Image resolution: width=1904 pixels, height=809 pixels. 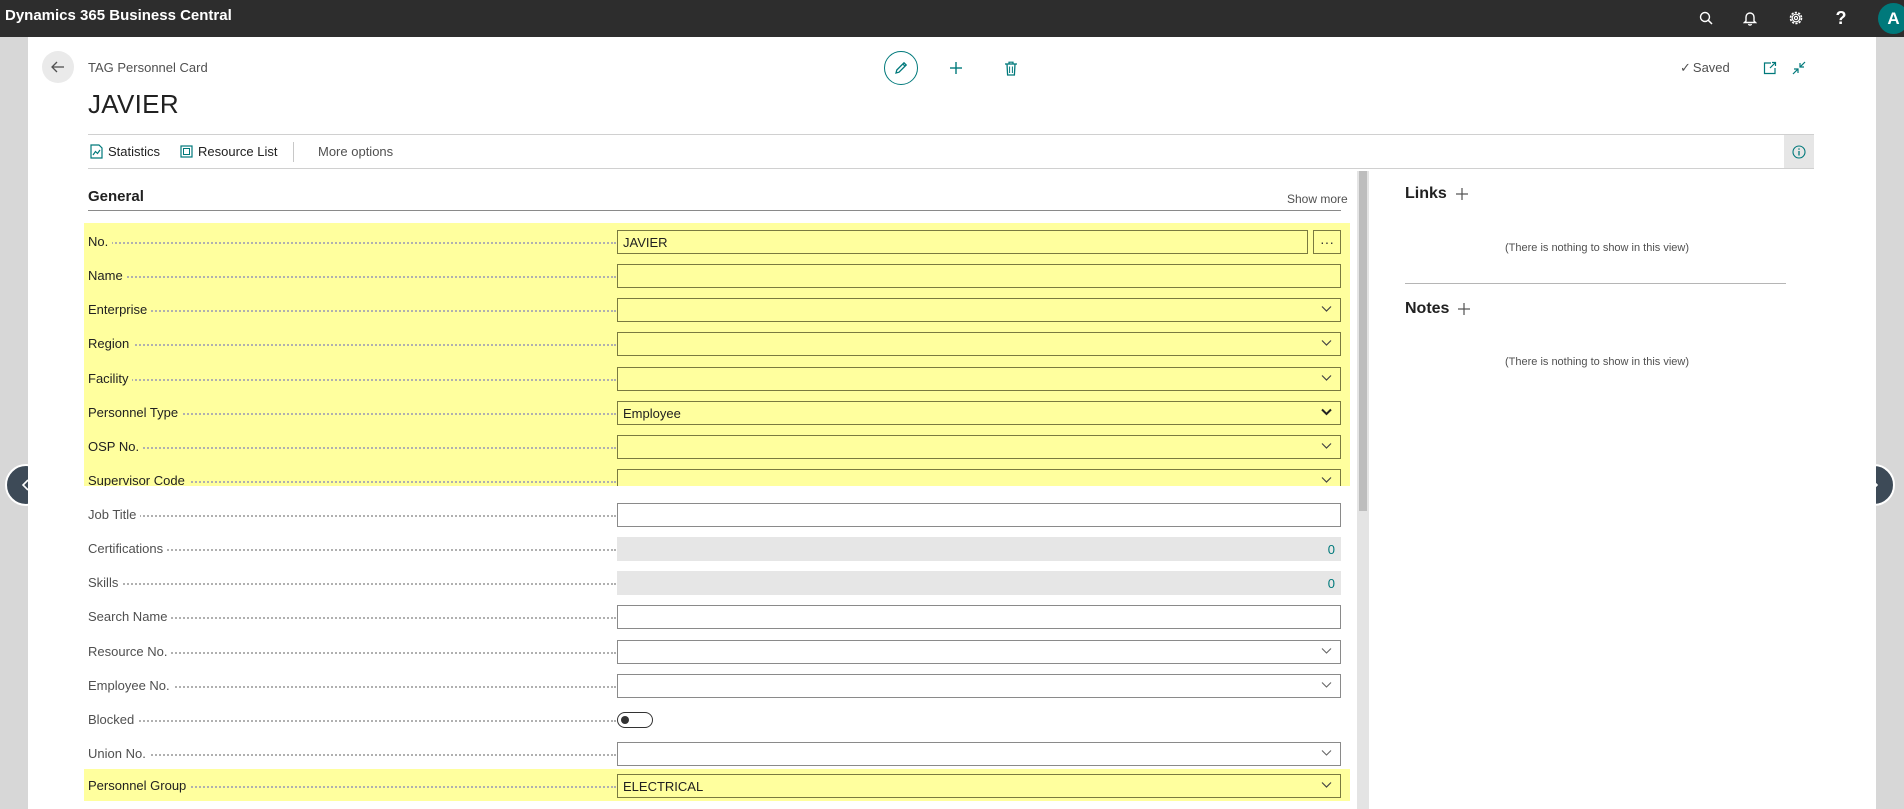 What do you see at coordinates (979, 686) in the screenshot?
I see `employee-no-select` at bounding box center [979, 686].